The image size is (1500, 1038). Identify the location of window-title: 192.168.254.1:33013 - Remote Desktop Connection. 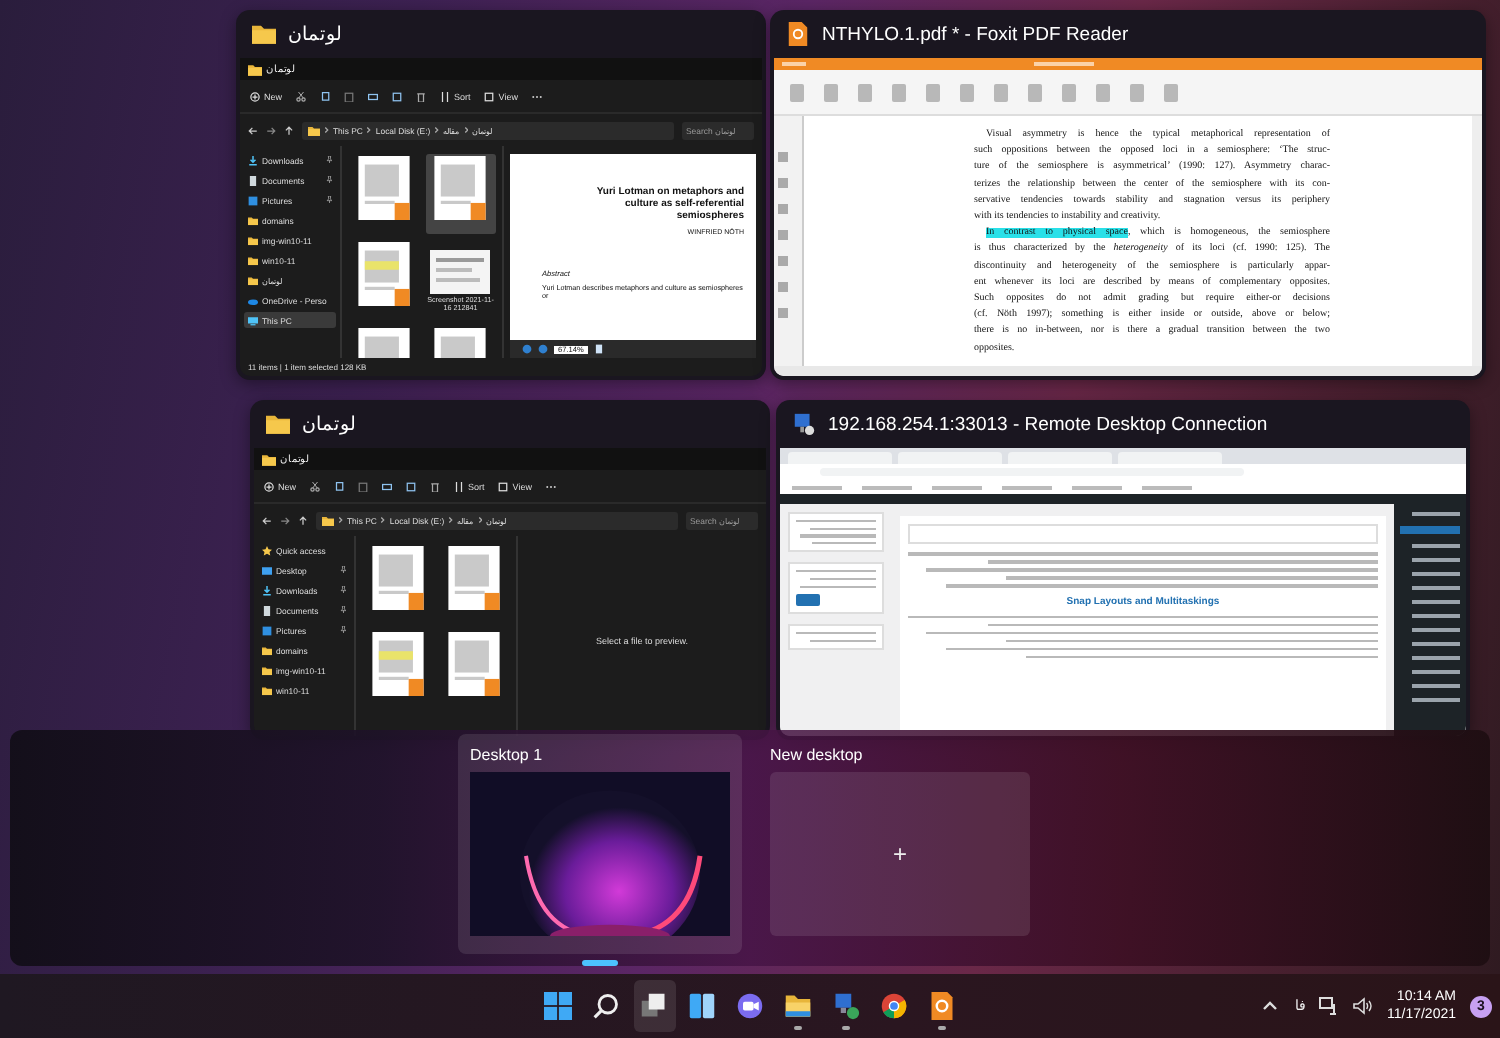
(1048, 424).